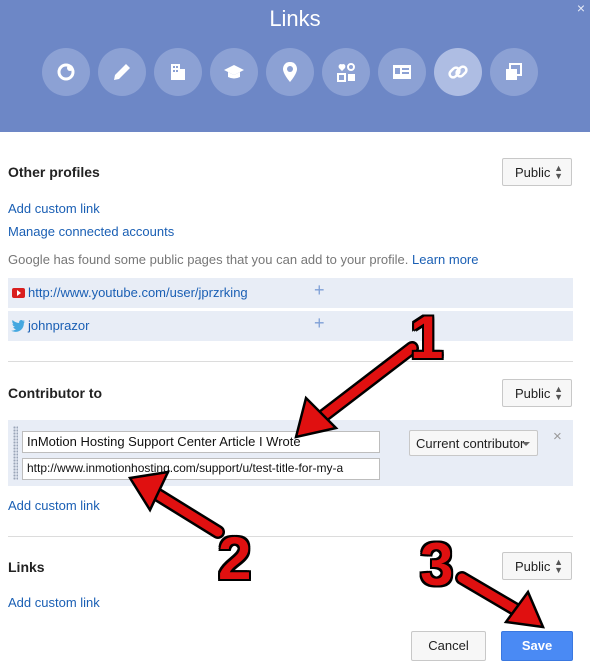 Image resolution: width=590 pixels, height=667 pixels. What do you see at coordinates (26, 567) in the screenshot?
I see `links-heading: Links` at bounding box center [26, 567].